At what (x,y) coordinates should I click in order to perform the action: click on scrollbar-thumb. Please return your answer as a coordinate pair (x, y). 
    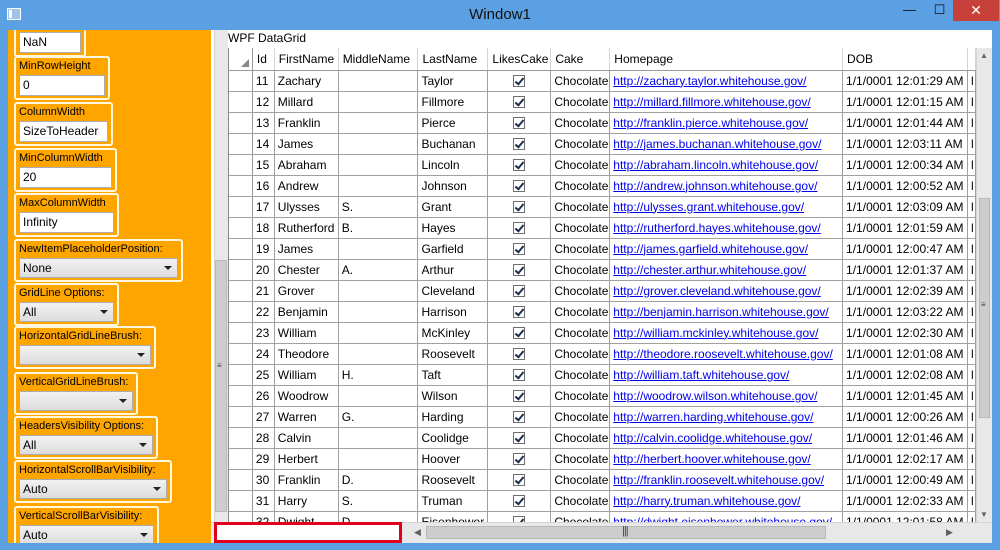
    Looking at the image, I should click on (221, 386).